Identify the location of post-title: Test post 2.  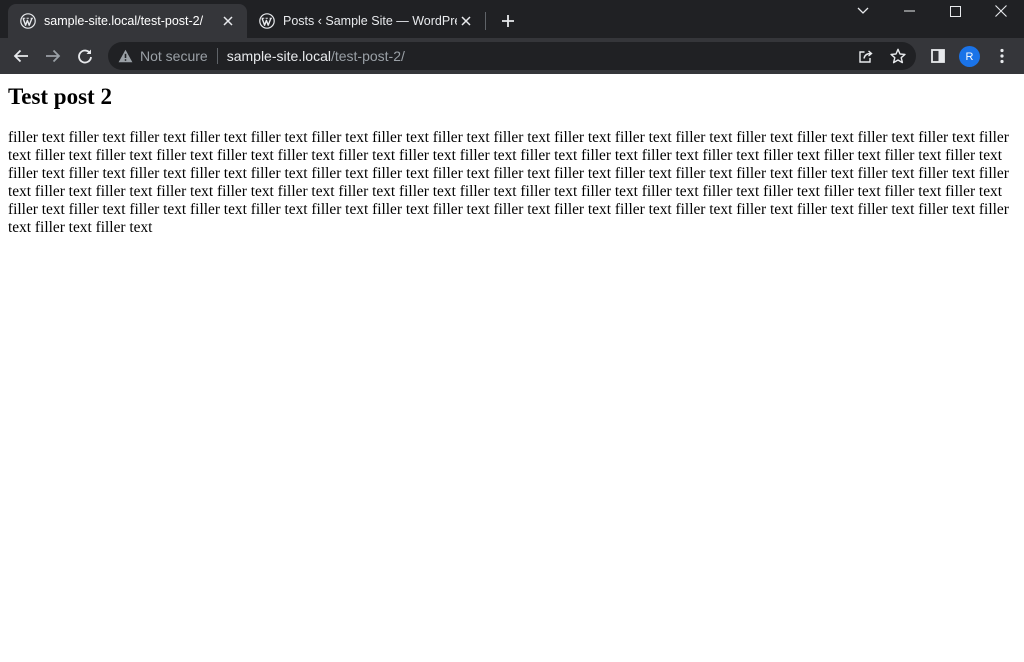
(60, 96).